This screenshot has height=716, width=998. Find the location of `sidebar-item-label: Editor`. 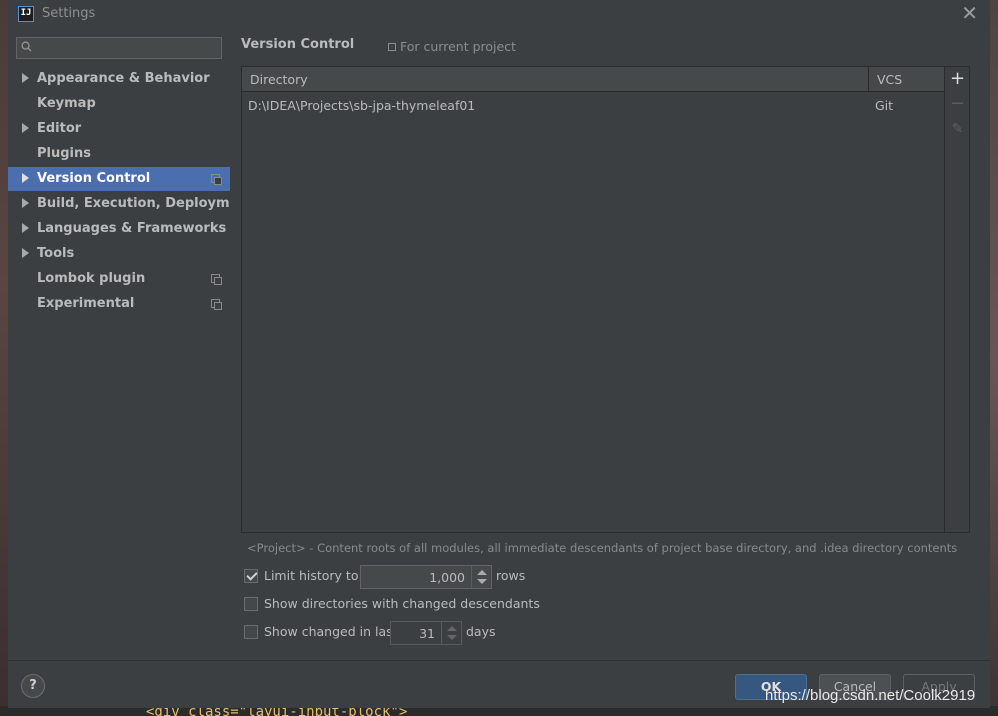

sidebar-item-label: Editor is located at coordinates (59, 128).